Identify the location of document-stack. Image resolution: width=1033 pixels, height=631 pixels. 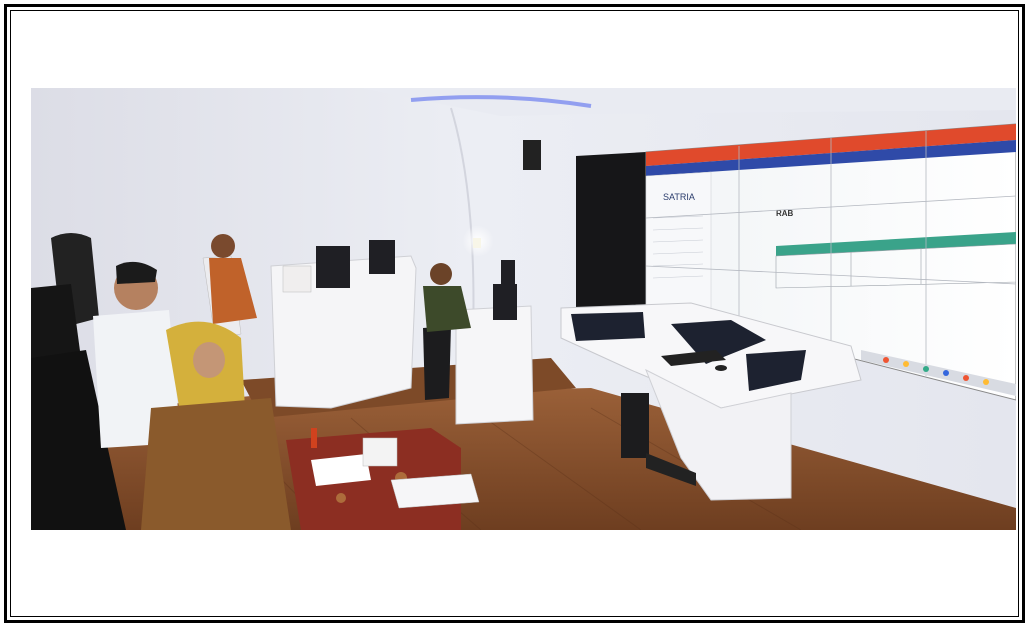
(435, 491).